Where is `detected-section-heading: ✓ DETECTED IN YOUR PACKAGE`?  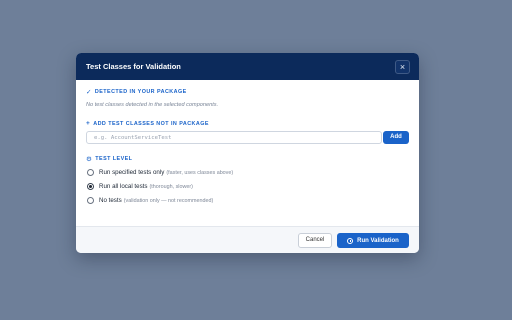
detected-section-heading: ✓ DETECTED IN YOUR PACKAGE is located at coordinates (136, 92).